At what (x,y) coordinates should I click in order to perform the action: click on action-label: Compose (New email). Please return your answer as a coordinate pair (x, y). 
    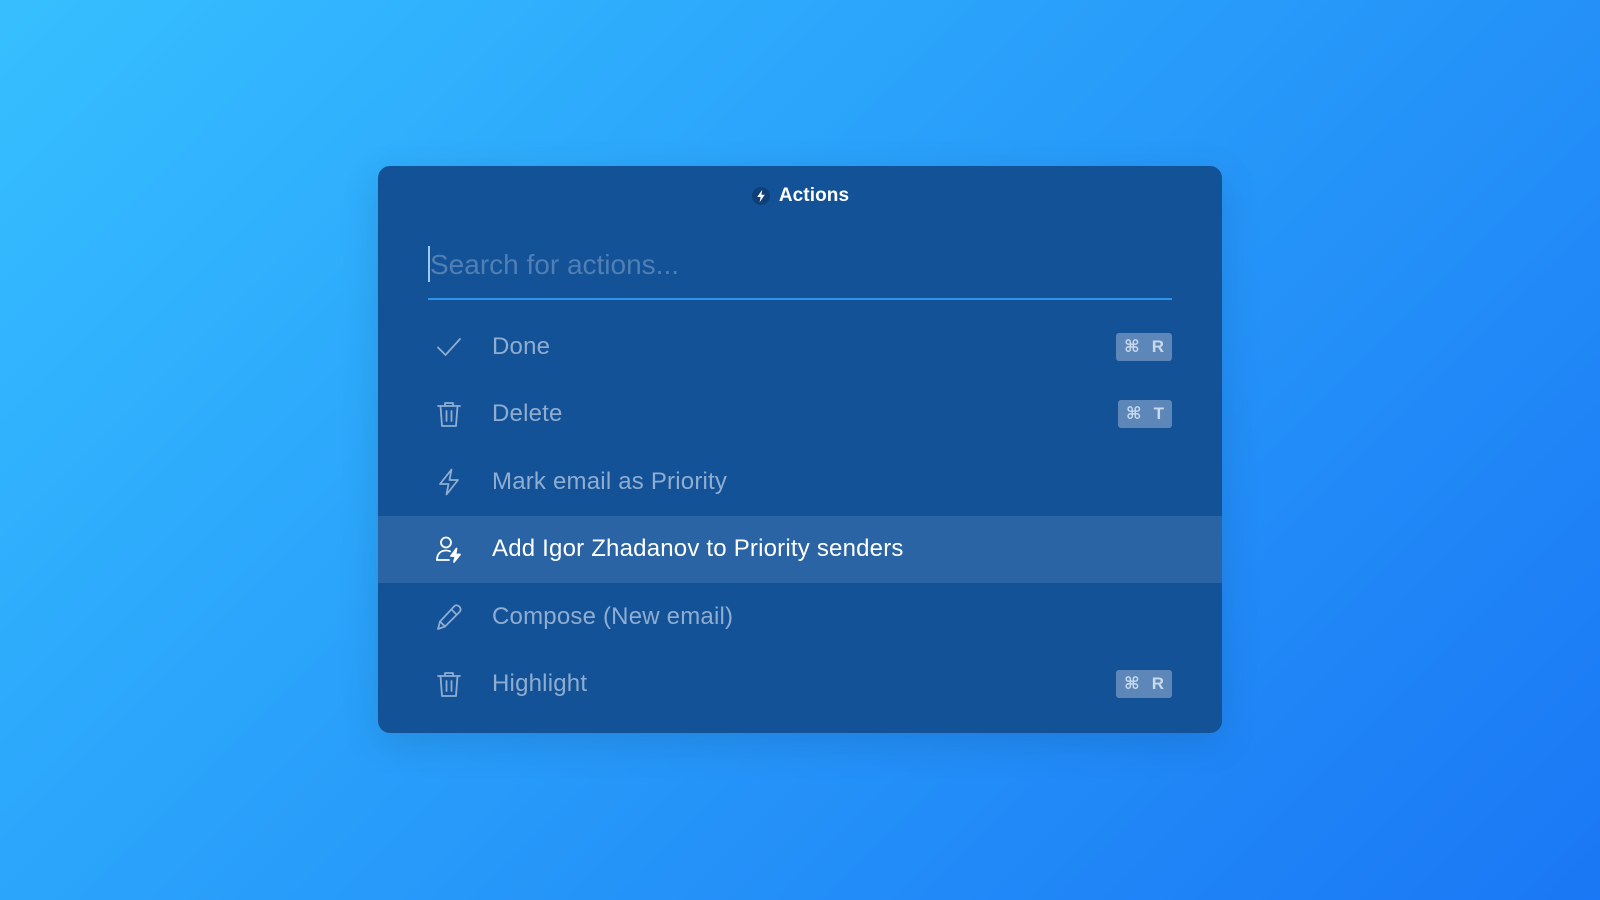
    Looking at the image, I should click on (613, 616).